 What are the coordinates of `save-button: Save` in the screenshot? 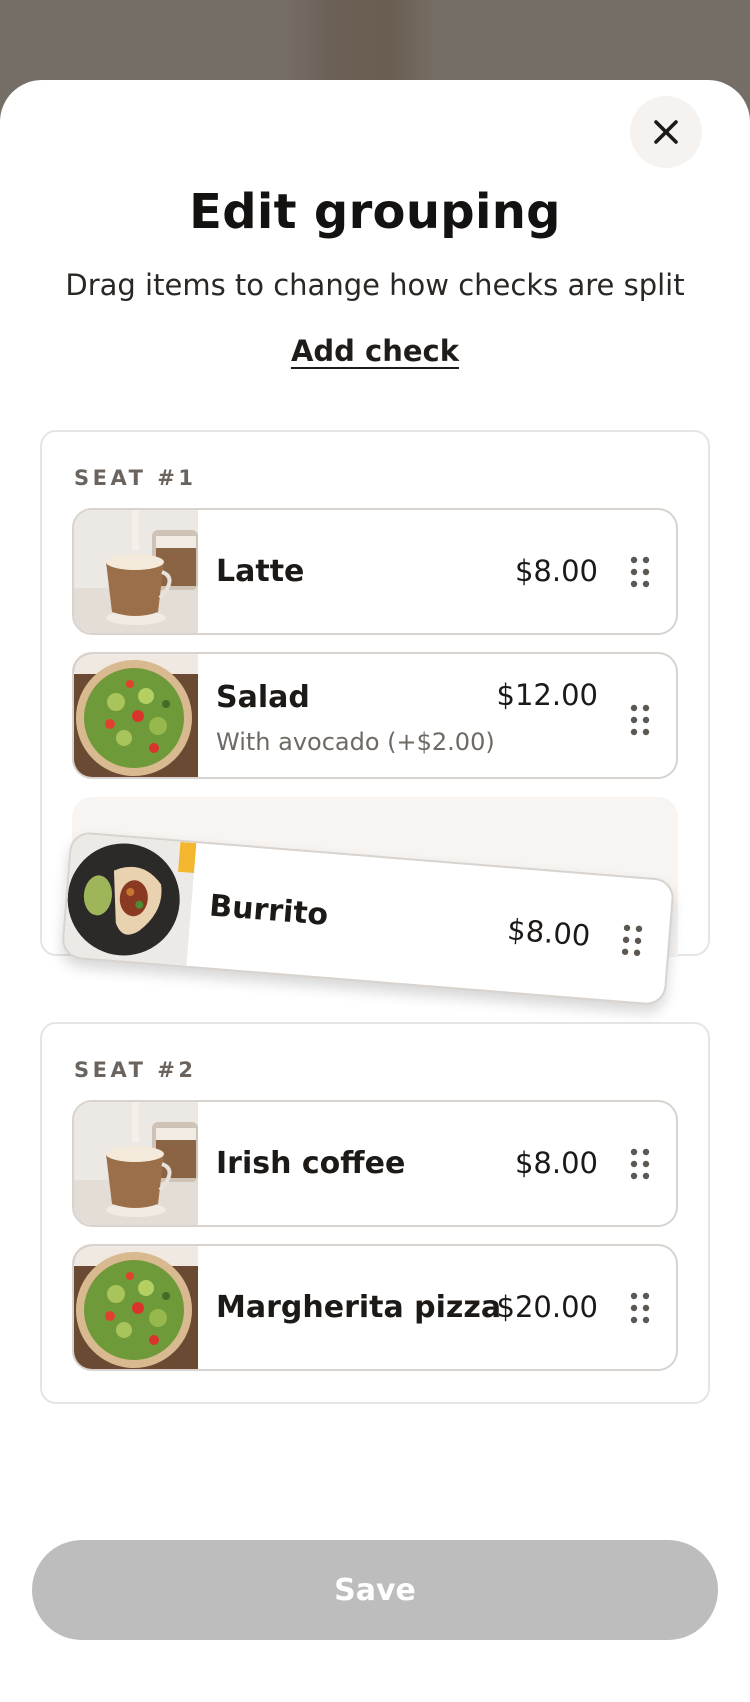 It's located at (375, 1590).